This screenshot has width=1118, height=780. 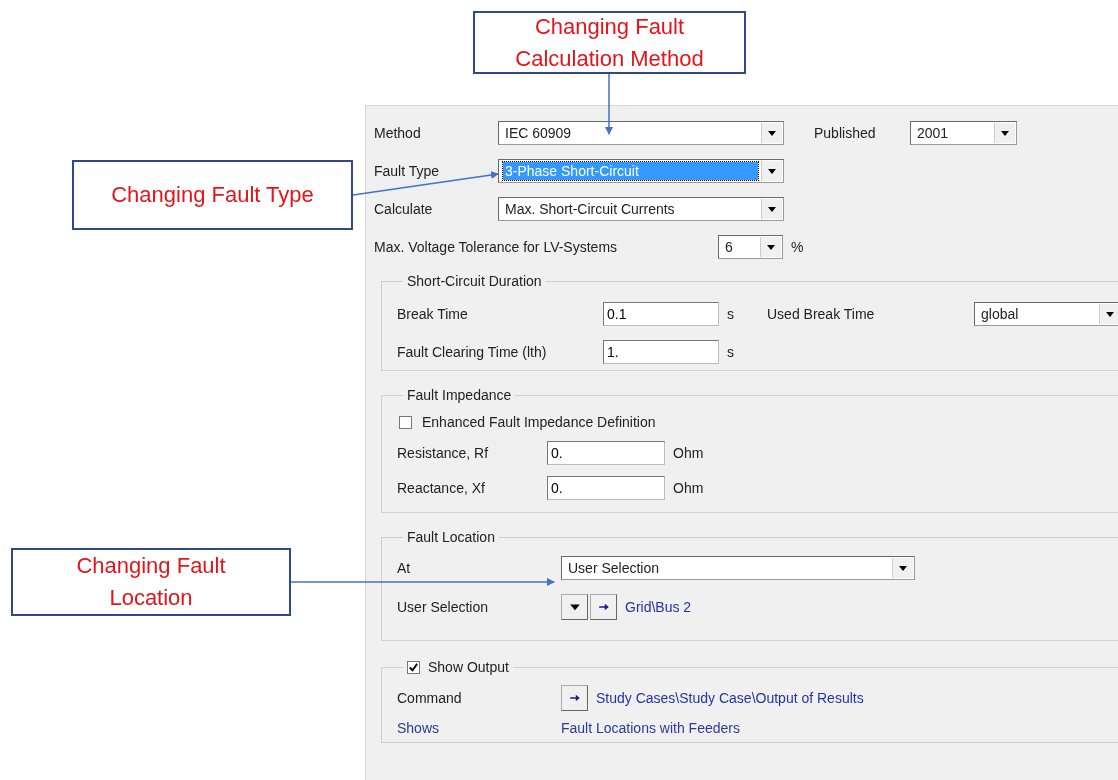 I want to click on field-label: Break Time, so click(x=433, y=314).